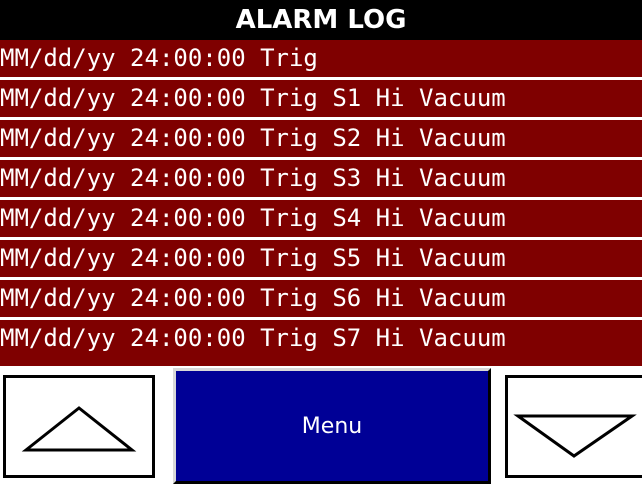 The image size is (642, 487). I want to click on log-entry: MM/dd/yy 24:00:00 Trig S1 Hi Vacuum, so click(321, 100).